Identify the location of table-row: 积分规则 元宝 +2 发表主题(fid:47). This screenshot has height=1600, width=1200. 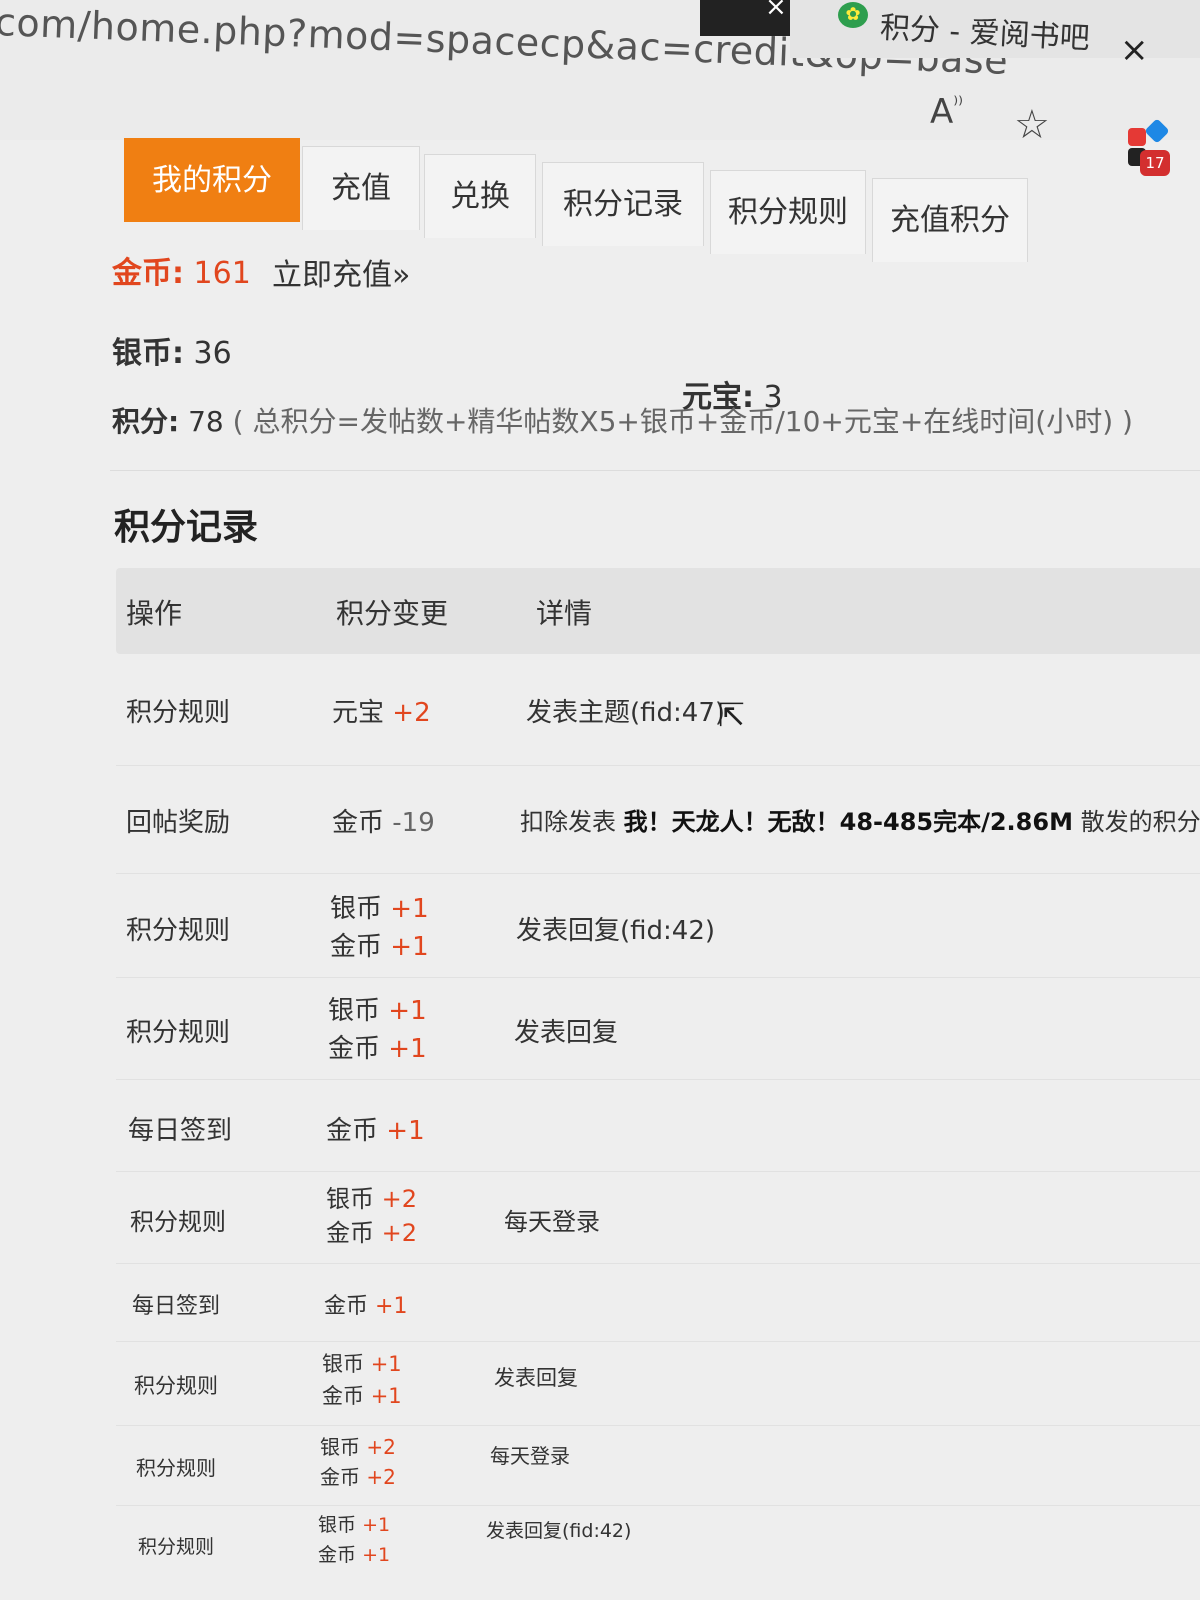
(658, 710).